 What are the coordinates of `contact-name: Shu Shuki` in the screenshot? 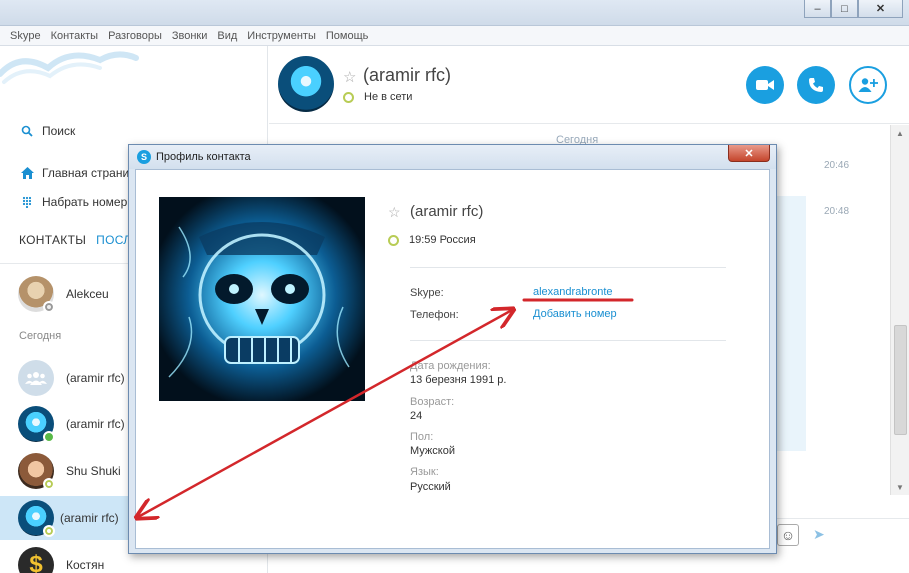 It's located at (93, 471).